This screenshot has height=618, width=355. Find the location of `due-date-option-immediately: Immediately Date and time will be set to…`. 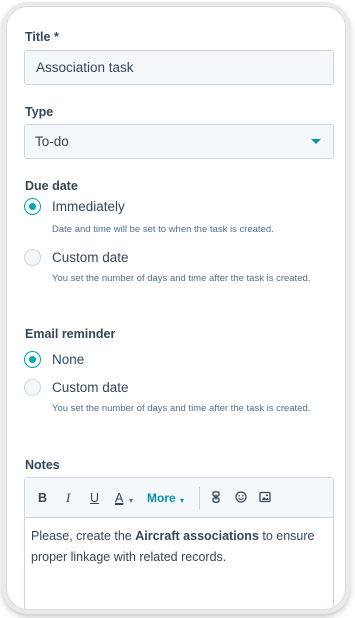

due-date-option-immediately: Immediately Date and time will be set to… is located at coordinates (180, 218).